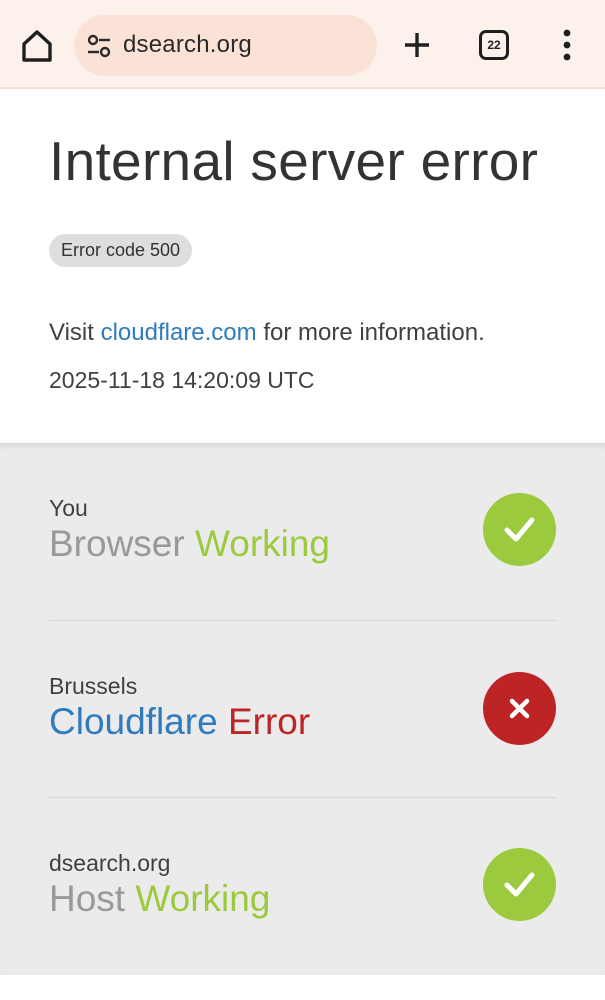 This screenshot has width=605, height=1000. What do you see at coordinates (189, 544) in the screenshot?
I see `row-status: Browser Working` at bounding box center [189, 544].